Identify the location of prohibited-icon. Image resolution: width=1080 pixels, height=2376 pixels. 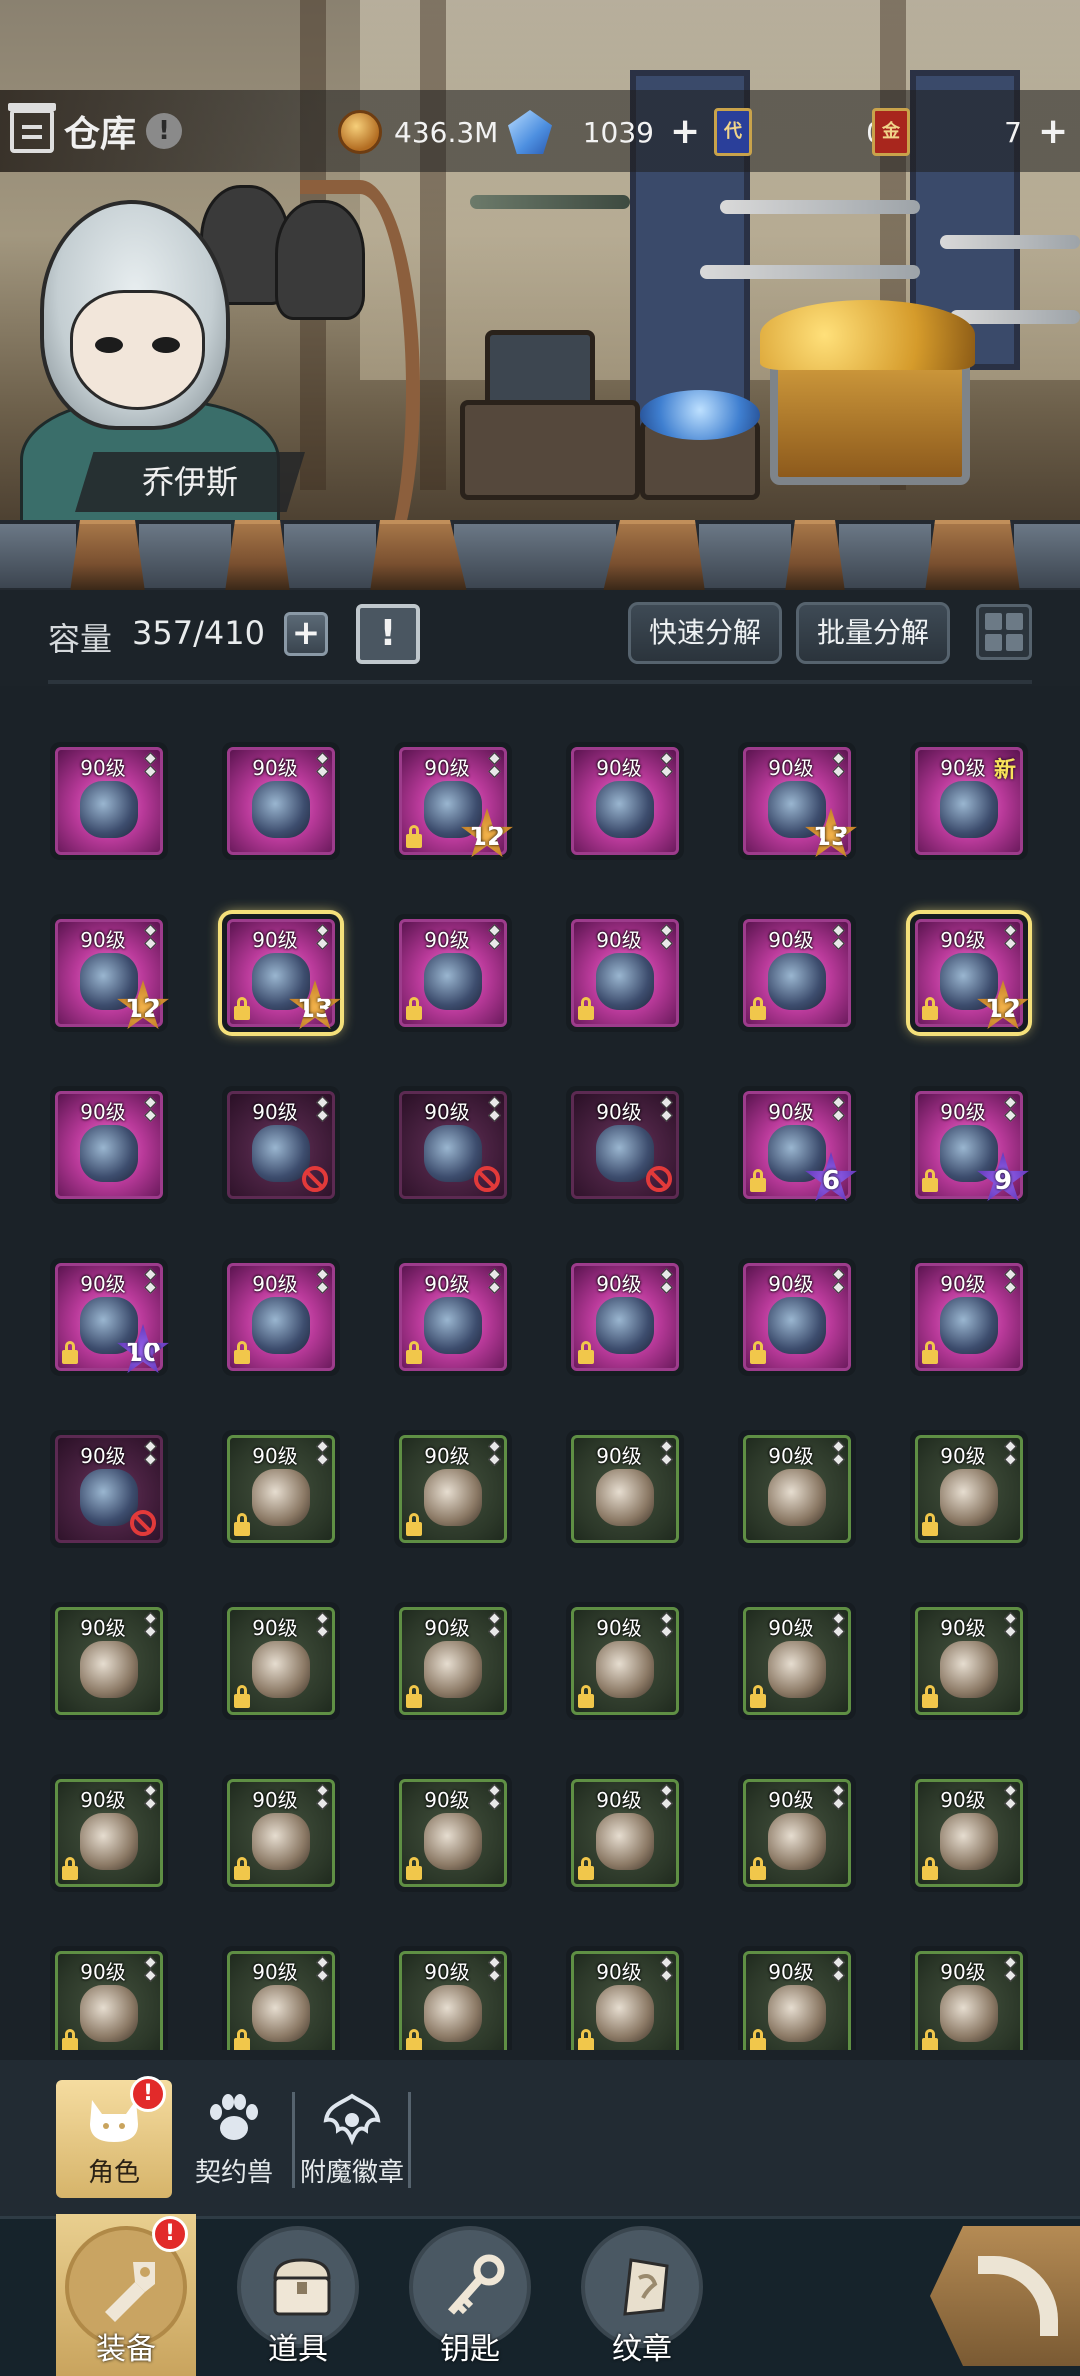
(487, 1179).